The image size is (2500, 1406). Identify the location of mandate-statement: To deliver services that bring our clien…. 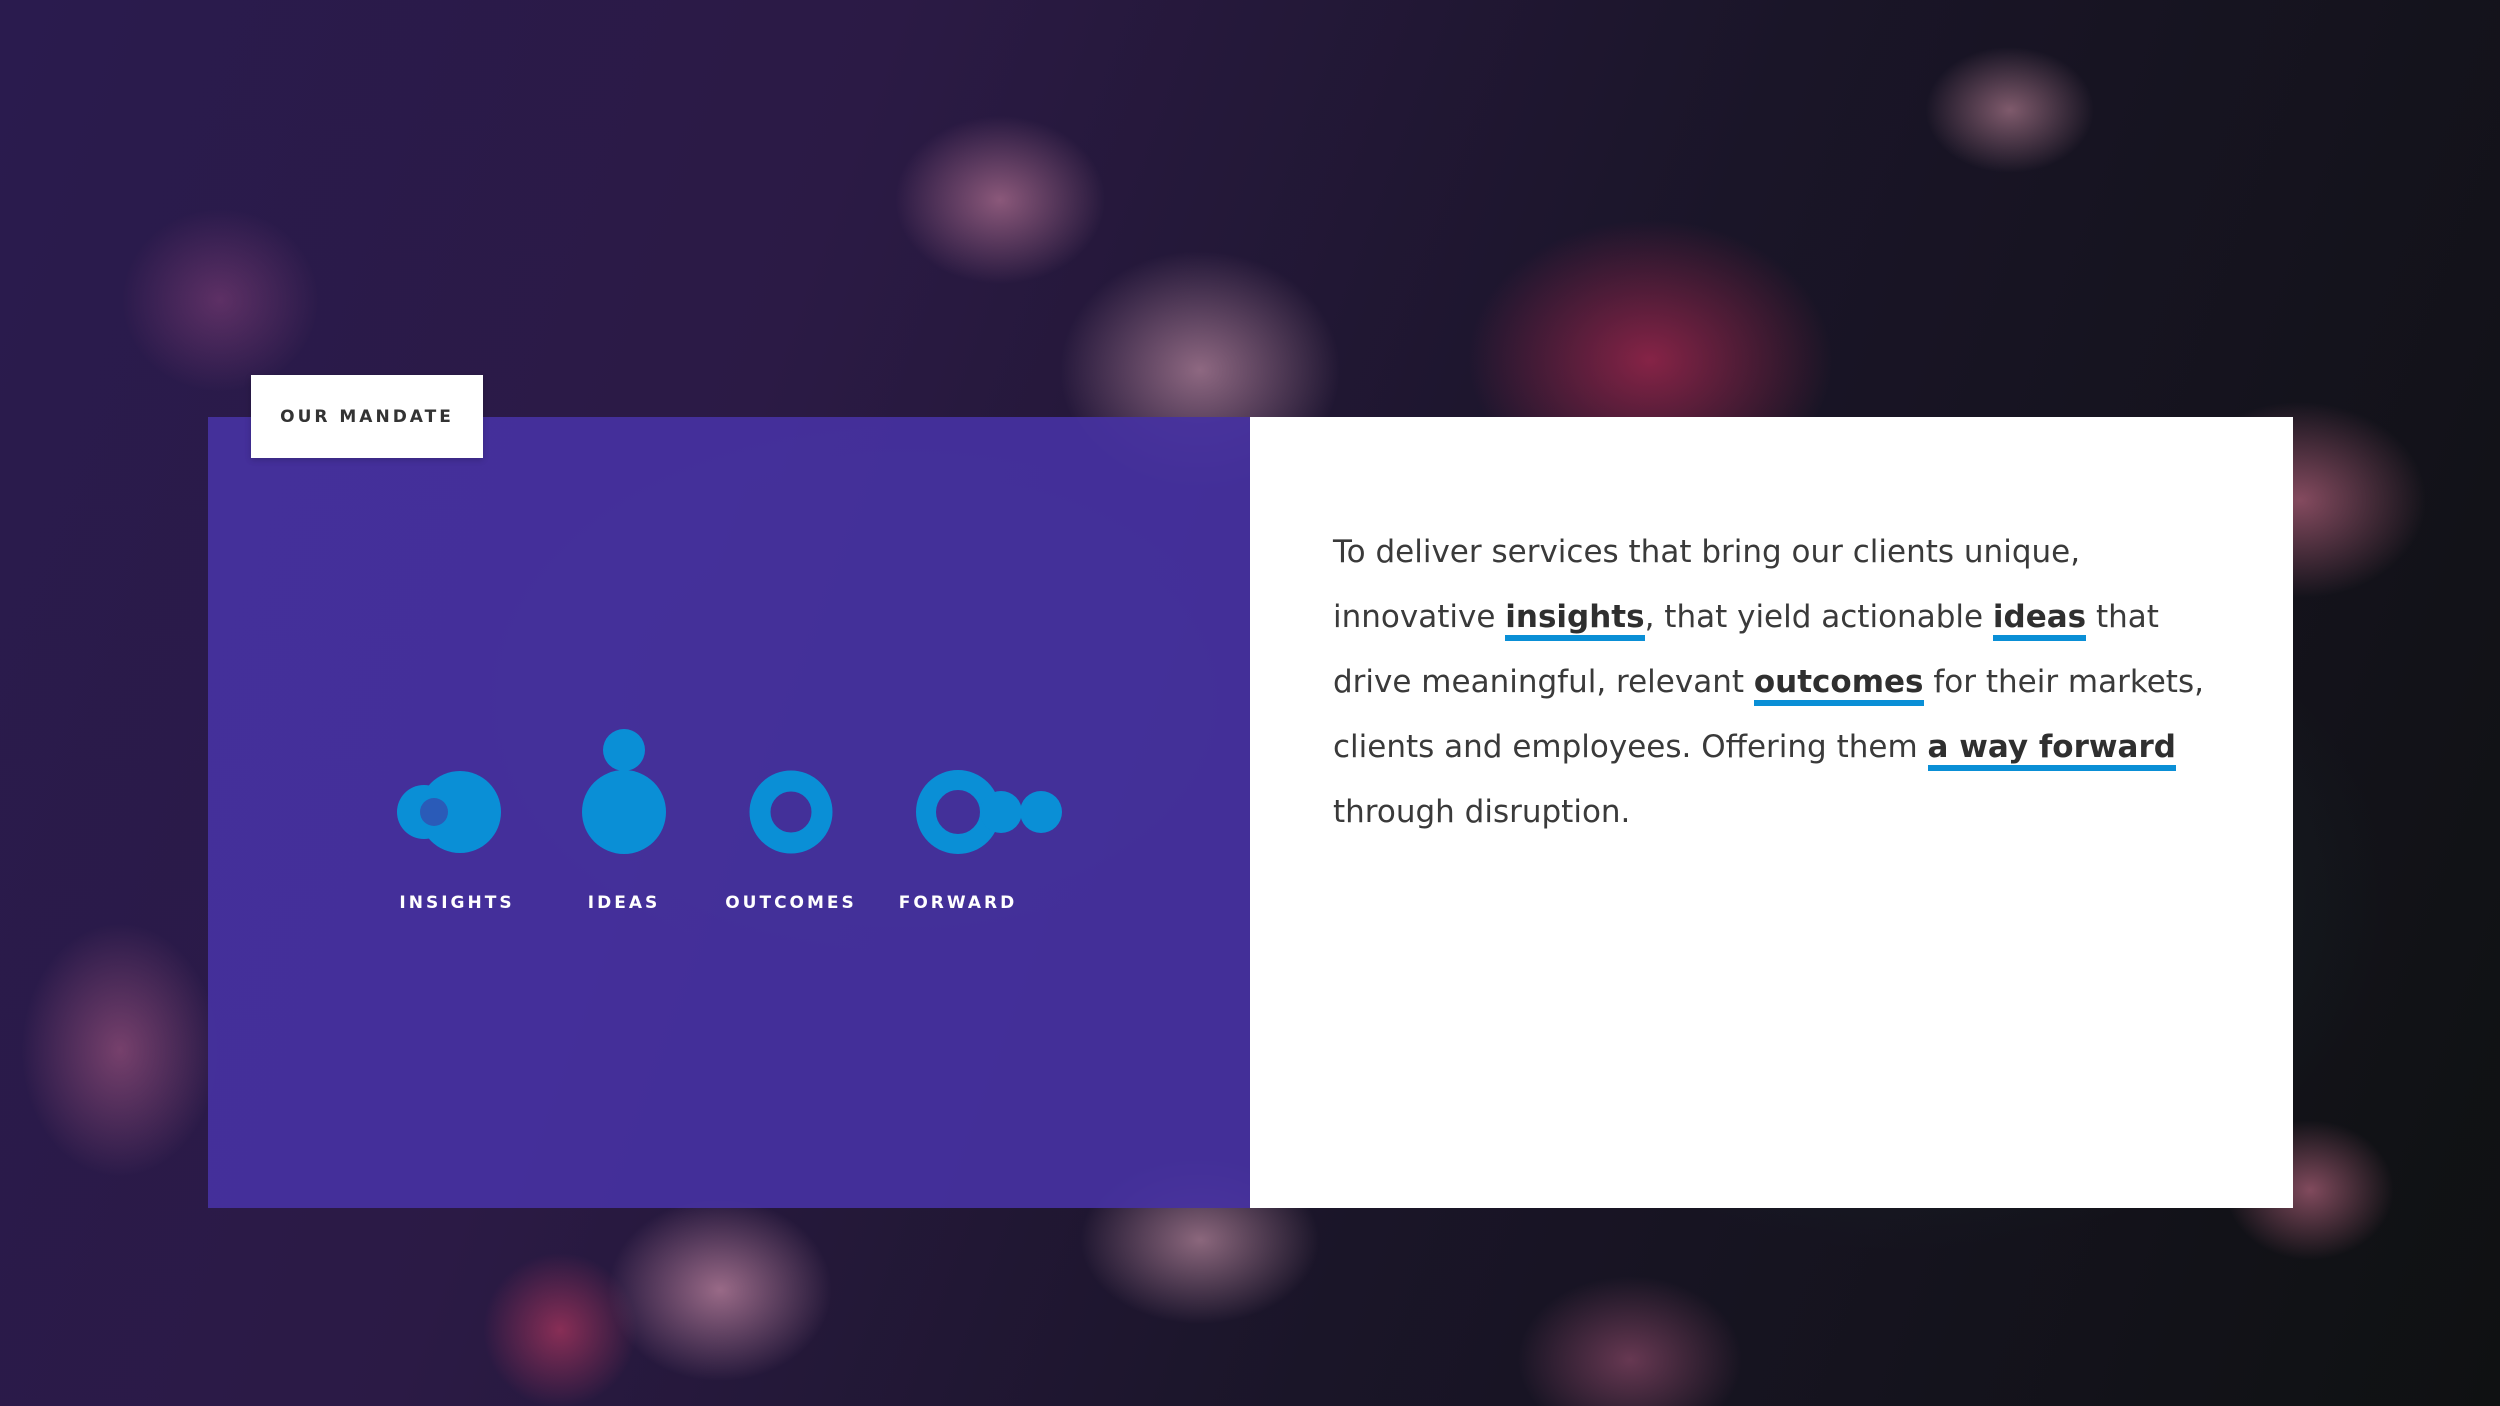
(1783, 682).